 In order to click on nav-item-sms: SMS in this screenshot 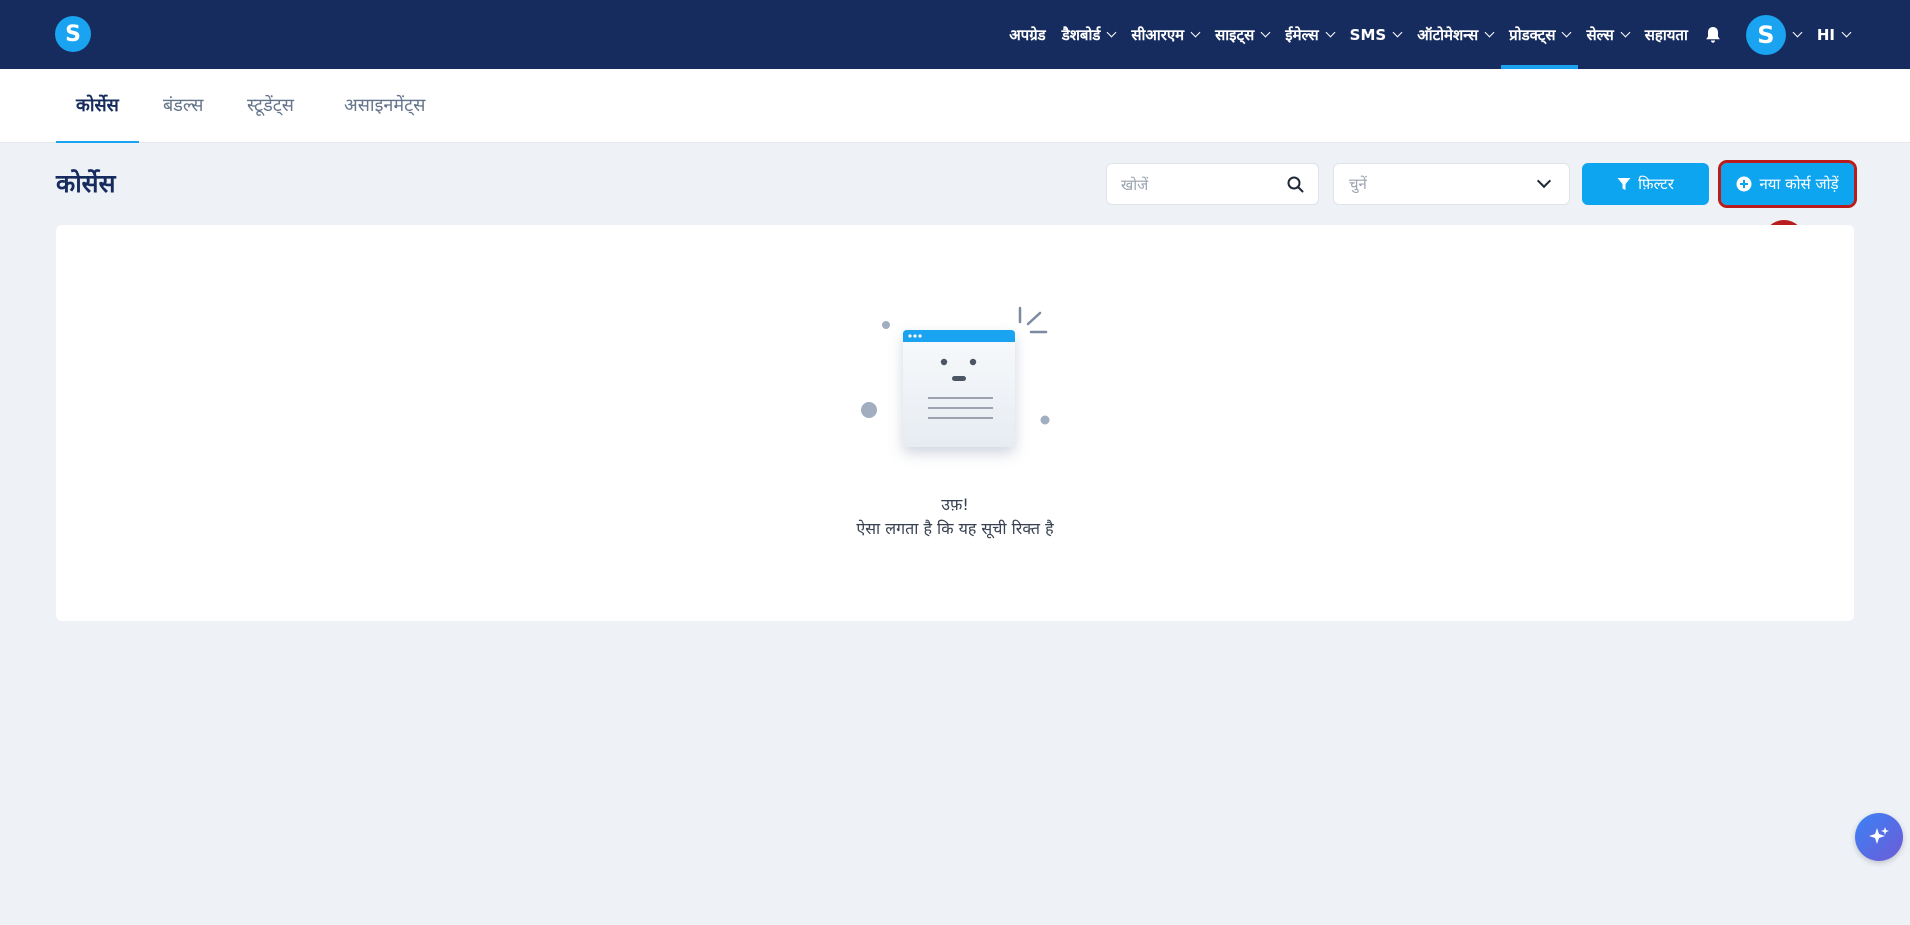, I will do `click(1376, 34)`.